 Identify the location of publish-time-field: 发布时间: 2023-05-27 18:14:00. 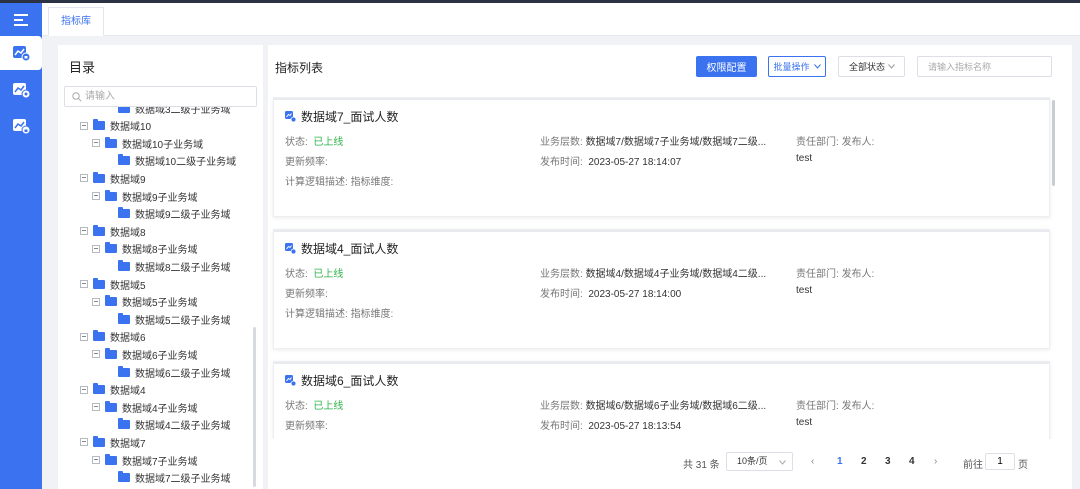
(610, 292).